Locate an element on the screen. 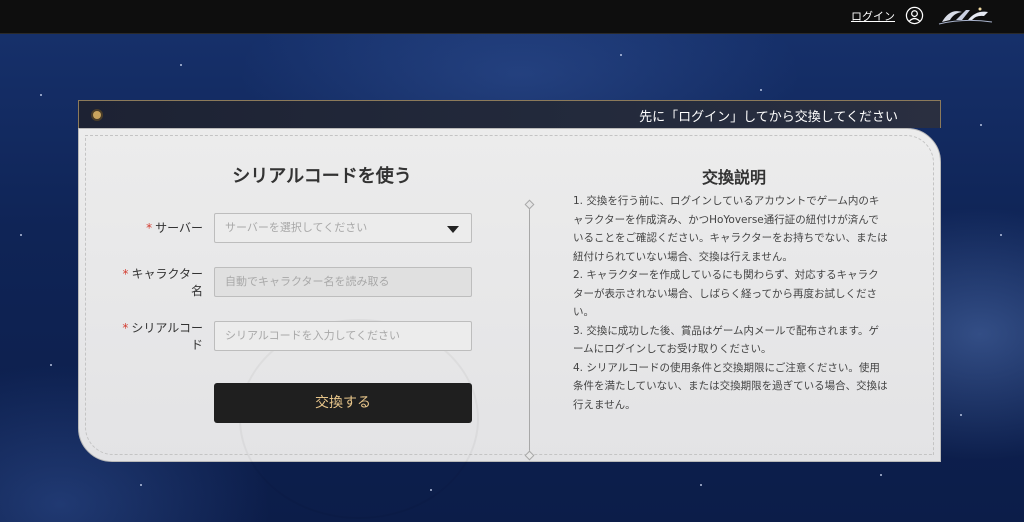 The image size is (1024, 522). user-circle-icon is located at coordinates (914, 15).